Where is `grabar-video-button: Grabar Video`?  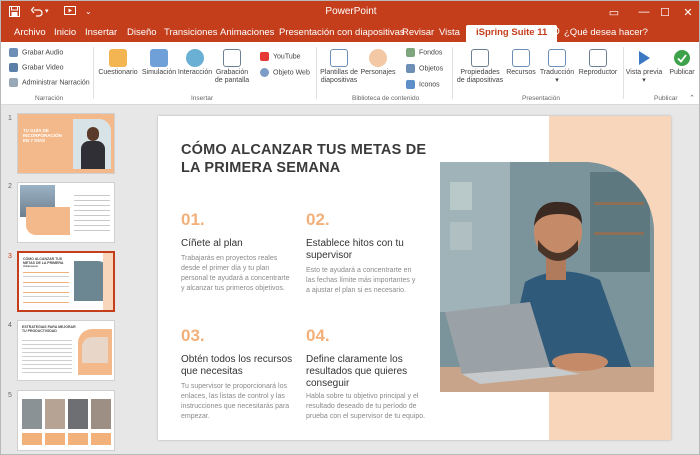 grabar-video-button: Grabar Video is located at coordinates (36, 67).